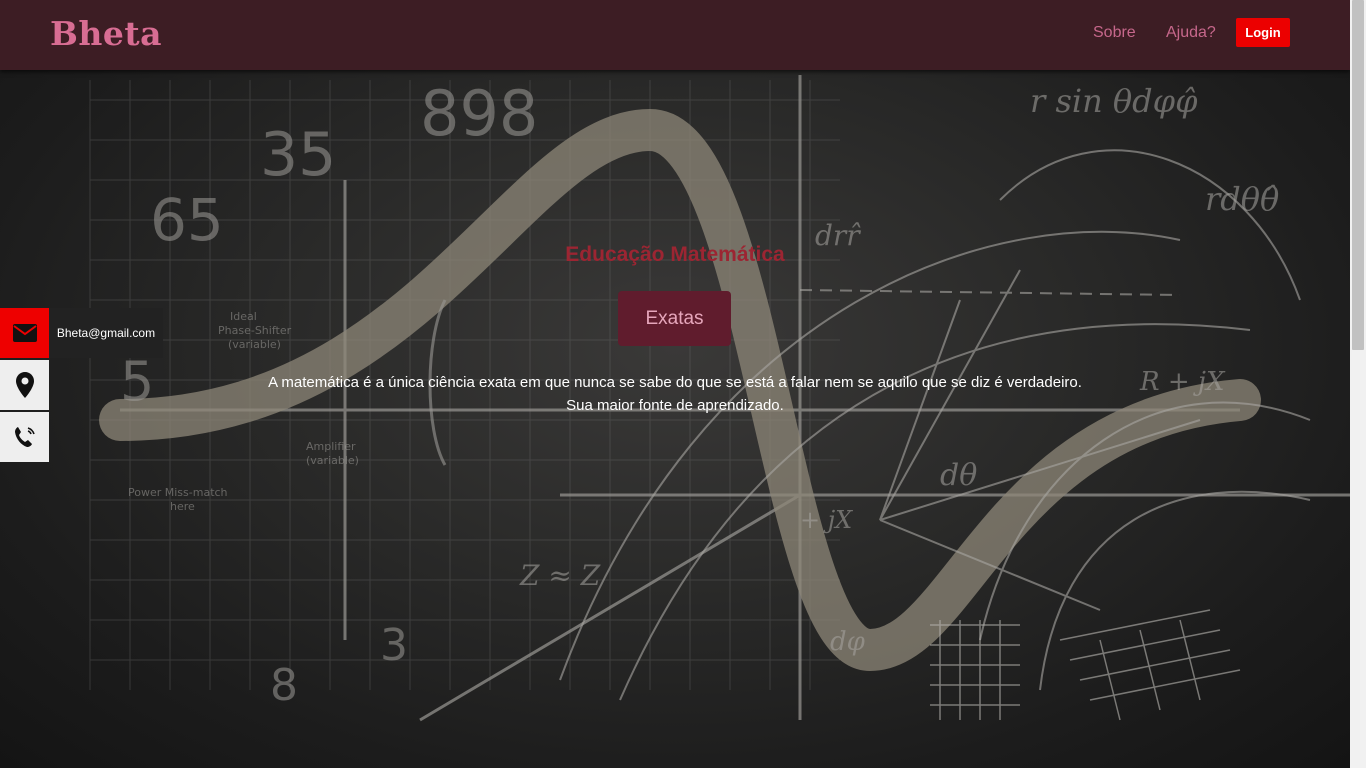 This screenshot has width=1366, height=768. I want to click on scrollbar-thumb, so click(1358, 175).